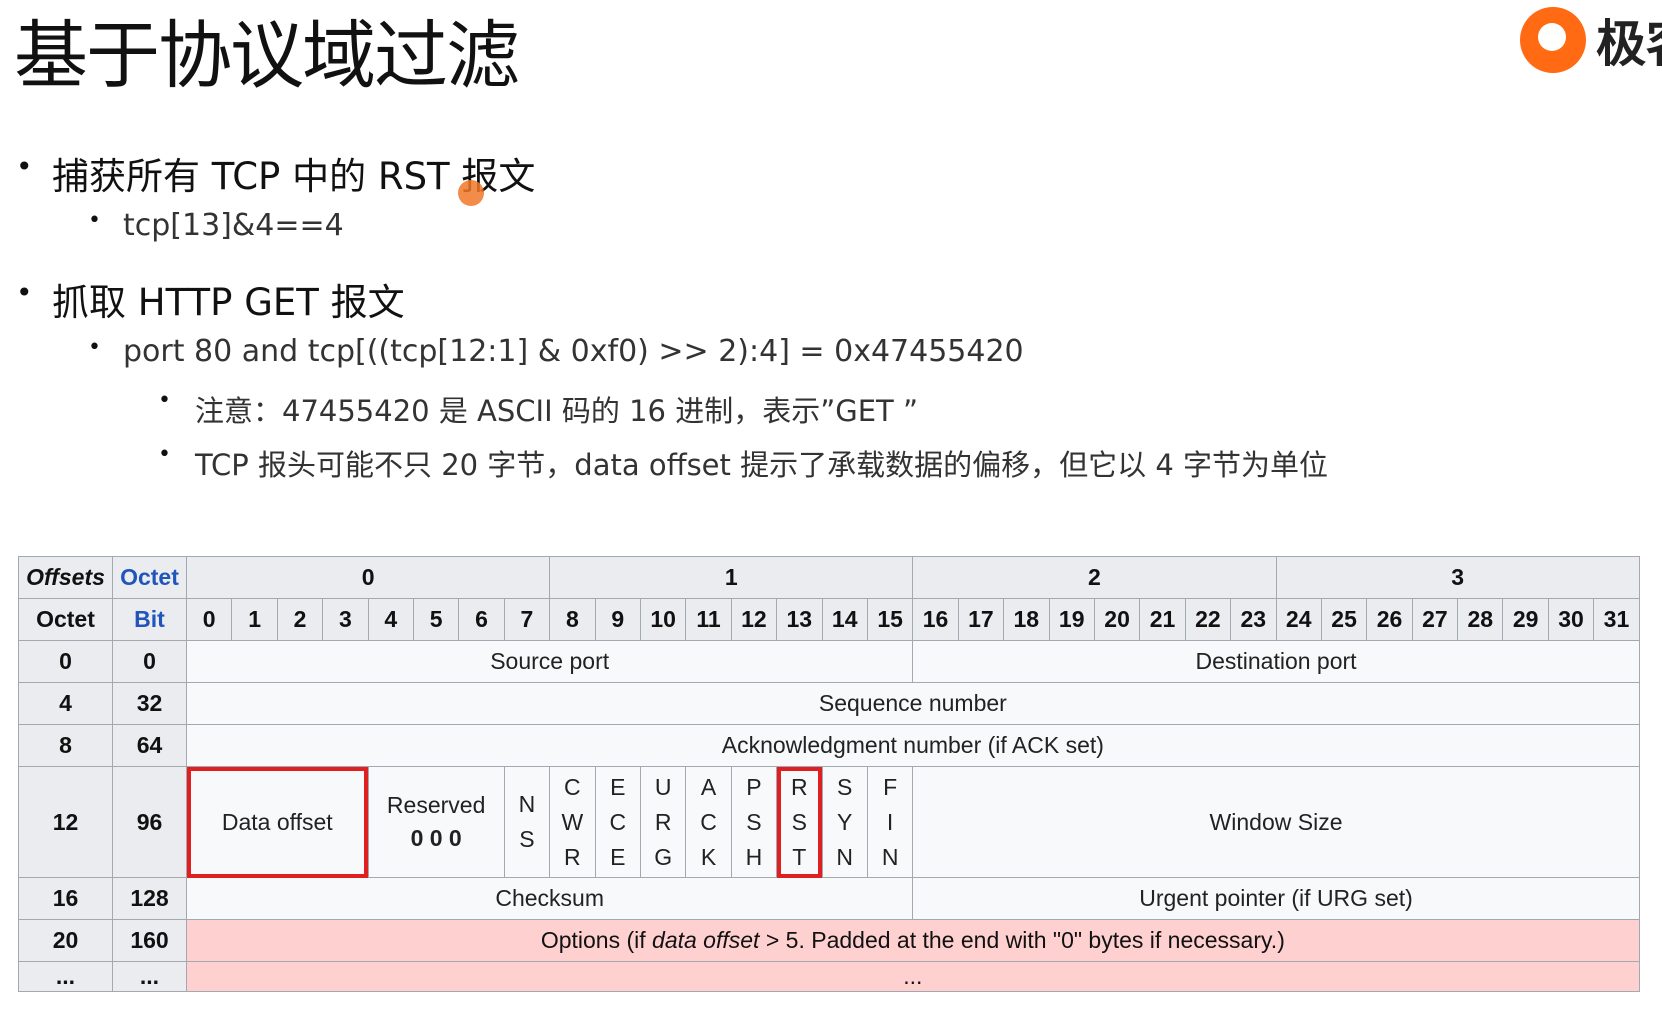 This screenshot has width=1662, height=1022. I want to click on bit-header: 10, so click(663, 619).